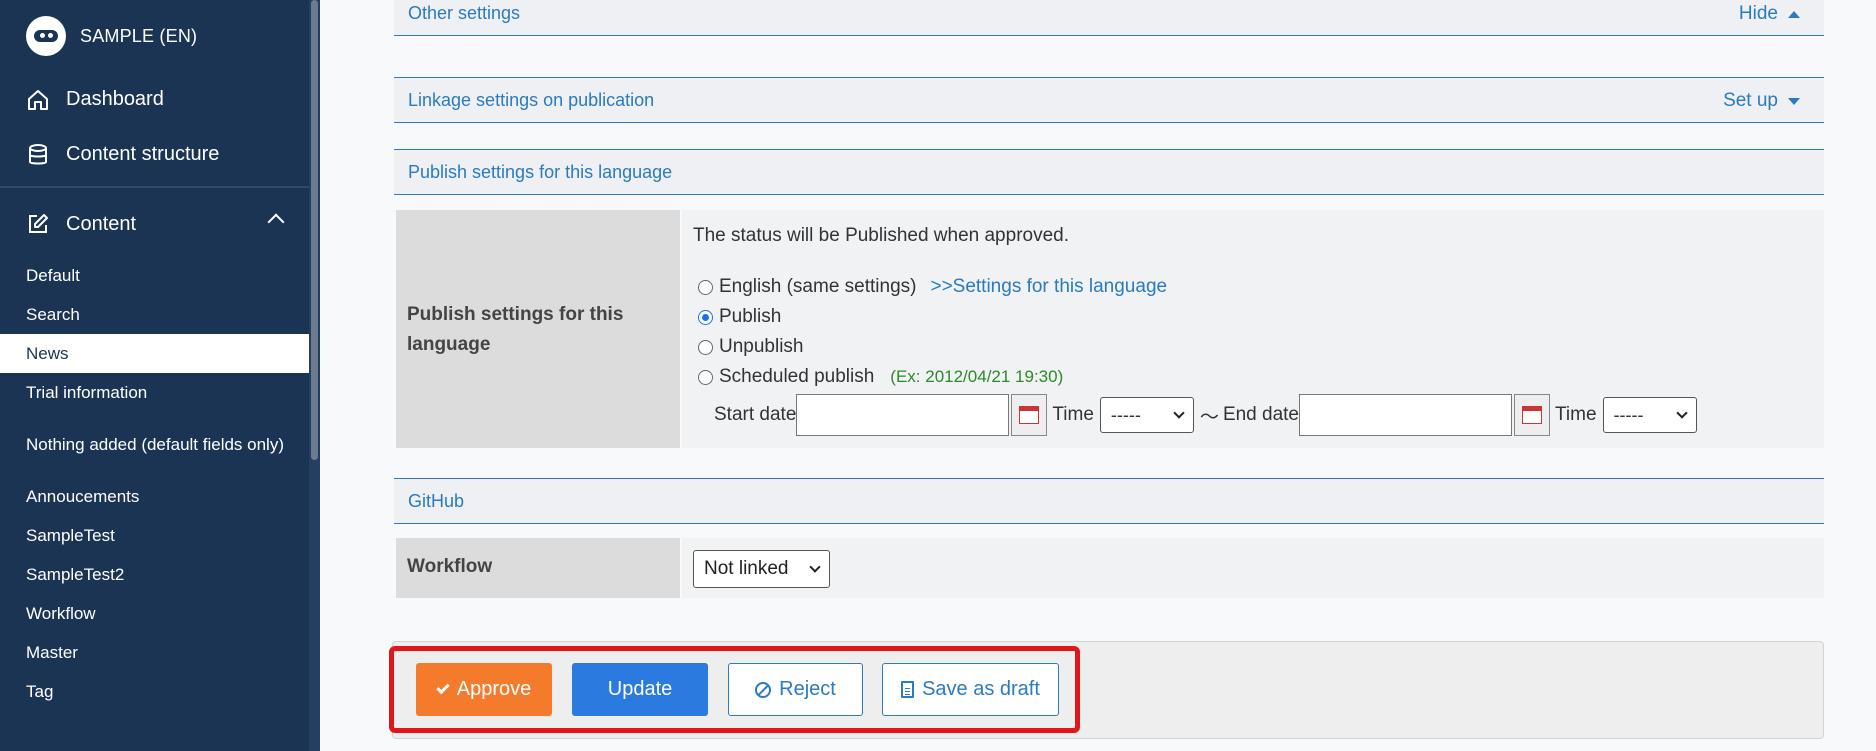 This screenshot has height=751, width=1876. I want to click on caret-up-icon, so click(1794, 14).